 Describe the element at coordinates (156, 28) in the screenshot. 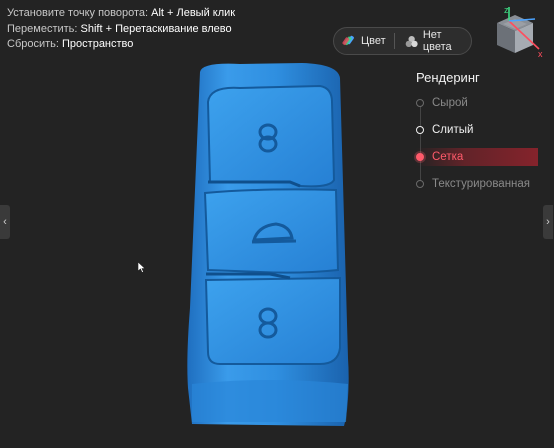

I see `hint-value: Shift + Перетаскивание влево` at that location.